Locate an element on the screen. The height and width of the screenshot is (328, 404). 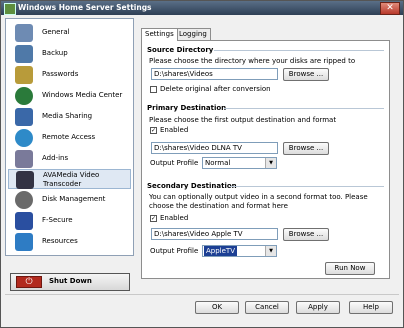
sidebar-item-avamedia-video-transcoder: AVAMedia Video Transcoder is located at coordinates (69, 179).